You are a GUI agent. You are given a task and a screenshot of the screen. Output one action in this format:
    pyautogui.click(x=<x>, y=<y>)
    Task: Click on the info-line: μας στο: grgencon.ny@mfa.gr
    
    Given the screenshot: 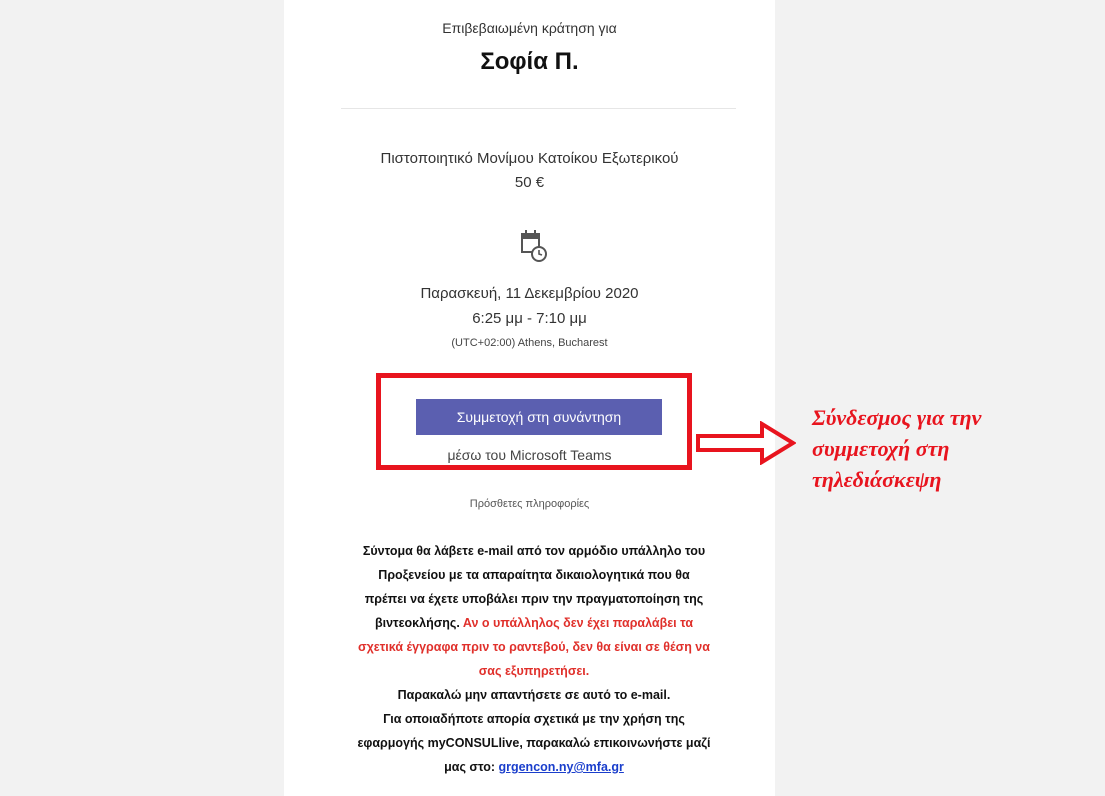 What is the action you would take?
    pyautogui.click(x=534, y=767)
    